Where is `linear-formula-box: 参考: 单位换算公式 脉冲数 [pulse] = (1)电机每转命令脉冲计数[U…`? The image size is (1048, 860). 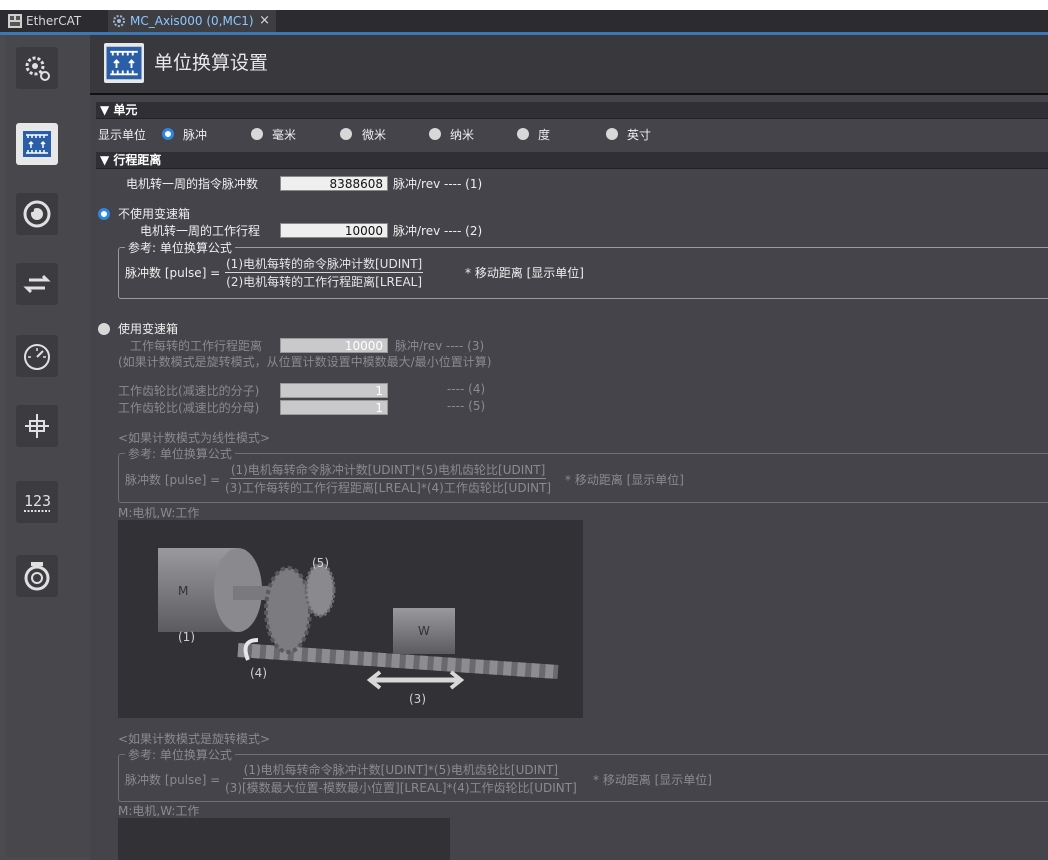 linear-formula-box: 参考: 单位换算公式 脉冲数 [pulse] = (1)电机每转命令脉冲计数[U… is located at coordinates (583, 474).